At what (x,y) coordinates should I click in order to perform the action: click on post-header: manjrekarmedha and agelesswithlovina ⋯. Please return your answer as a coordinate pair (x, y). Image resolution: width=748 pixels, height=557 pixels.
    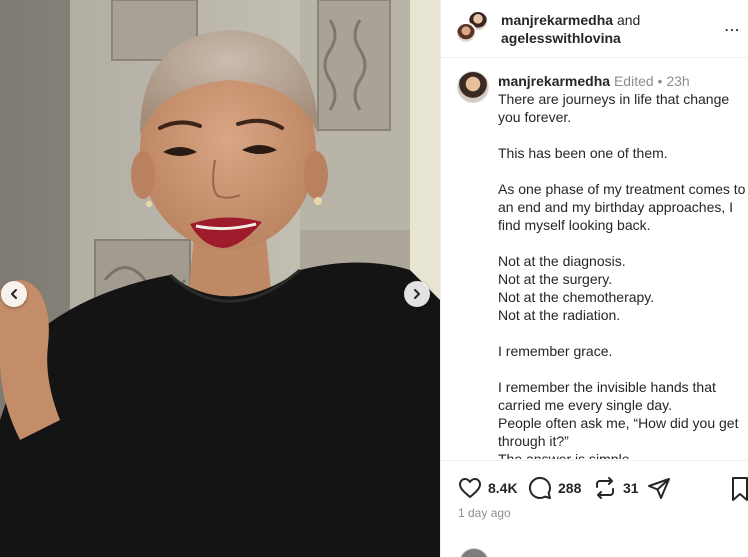
    Looking at the image, I should click on (594, 29).